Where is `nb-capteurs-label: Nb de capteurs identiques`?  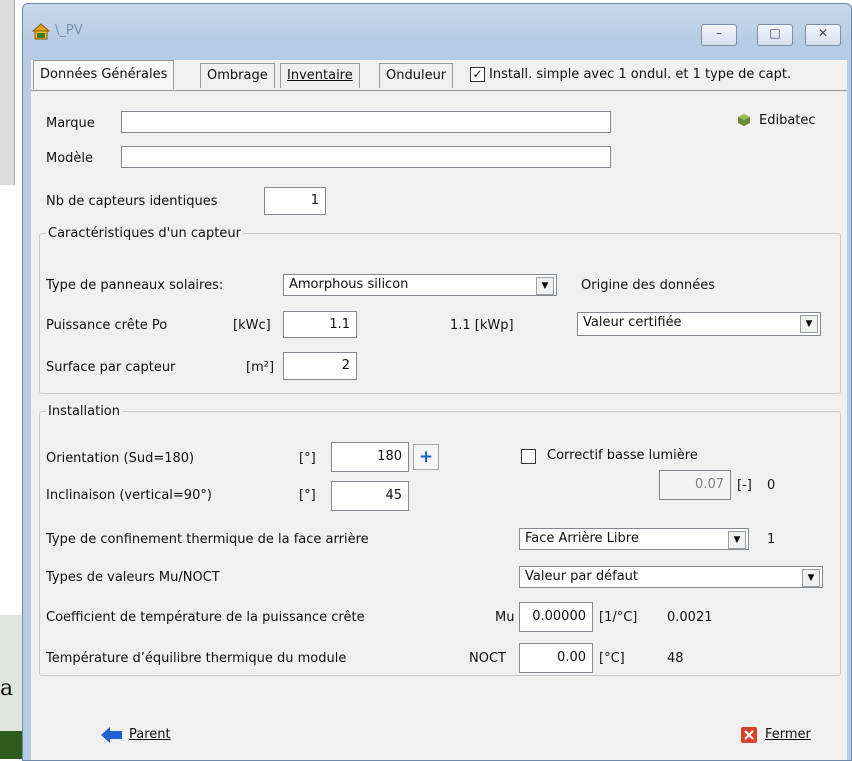
nb-capteurs-label: Nb de capteurs identiques is located at coordinates (132, 201).